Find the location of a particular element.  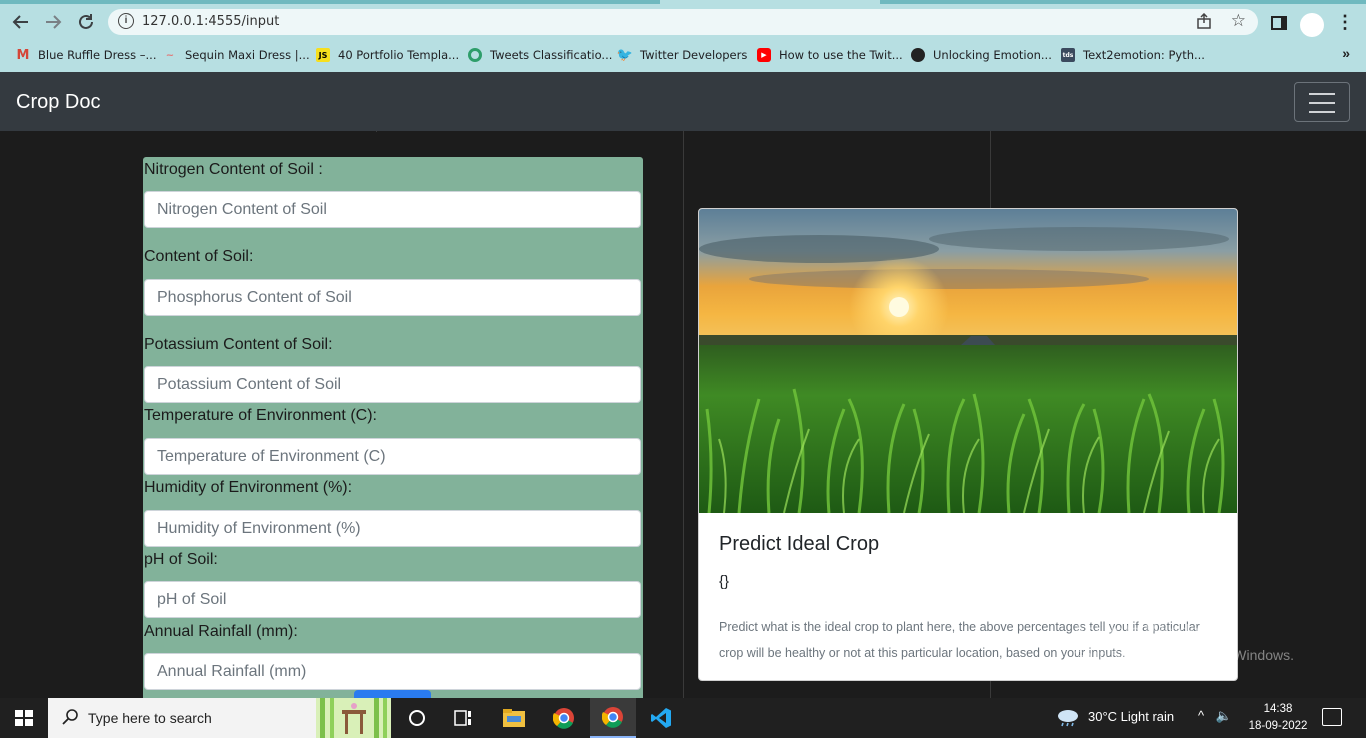

app-navbar: Crop Doc is located at coordinates (683, 101).